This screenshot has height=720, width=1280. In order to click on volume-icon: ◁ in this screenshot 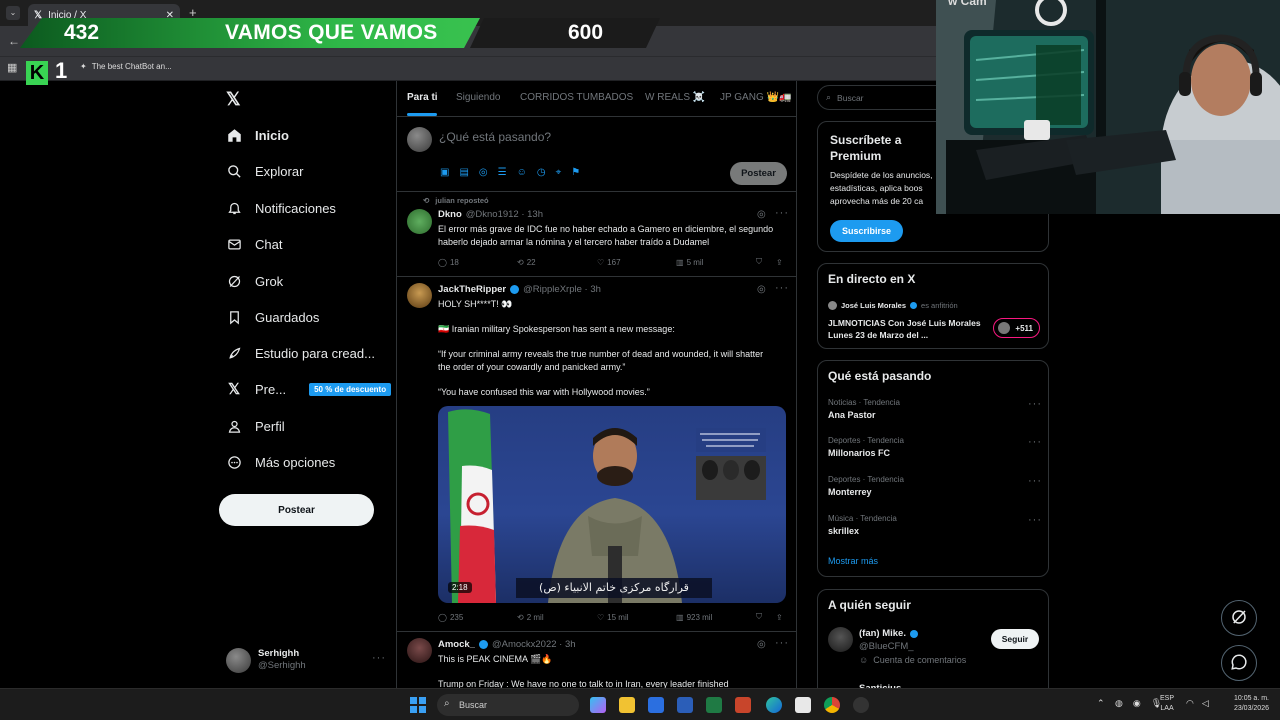, I will do `click(1205, 703)`.